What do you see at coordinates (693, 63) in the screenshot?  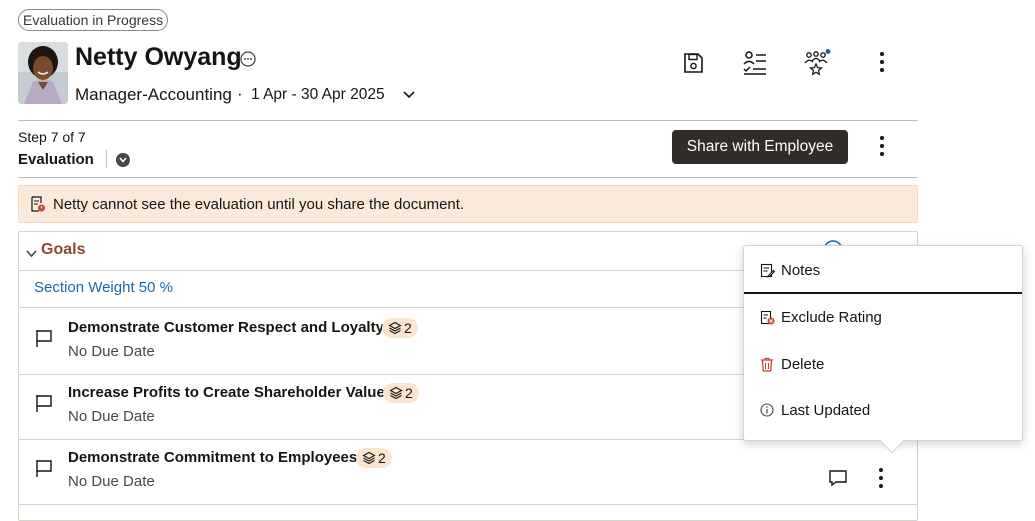 I see `save-icon` at bounding box center [693, 63].